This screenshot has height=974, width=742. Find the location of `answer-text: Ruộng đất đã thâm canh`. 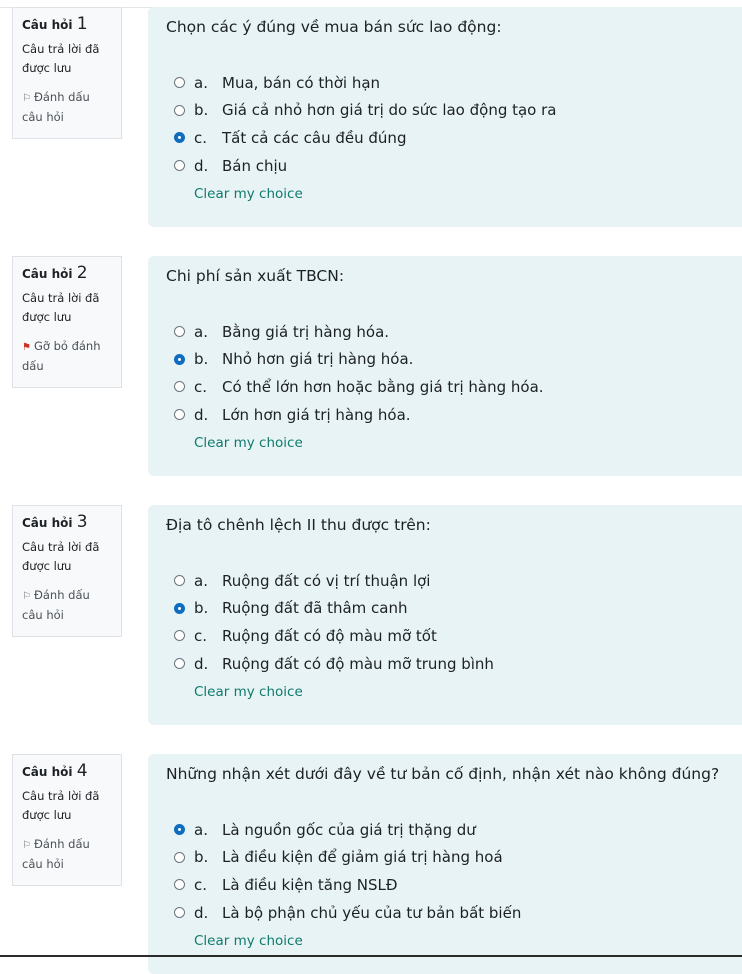

answer-text: Ruộng đất đã thâm canh is located at coordinates (315, 608).